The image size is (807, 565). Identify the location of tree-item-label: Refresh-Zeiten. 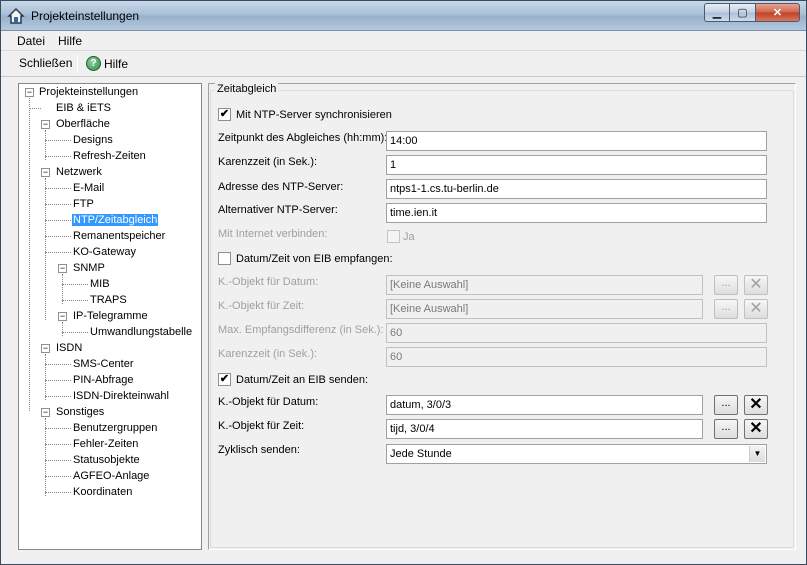
(109, 156).